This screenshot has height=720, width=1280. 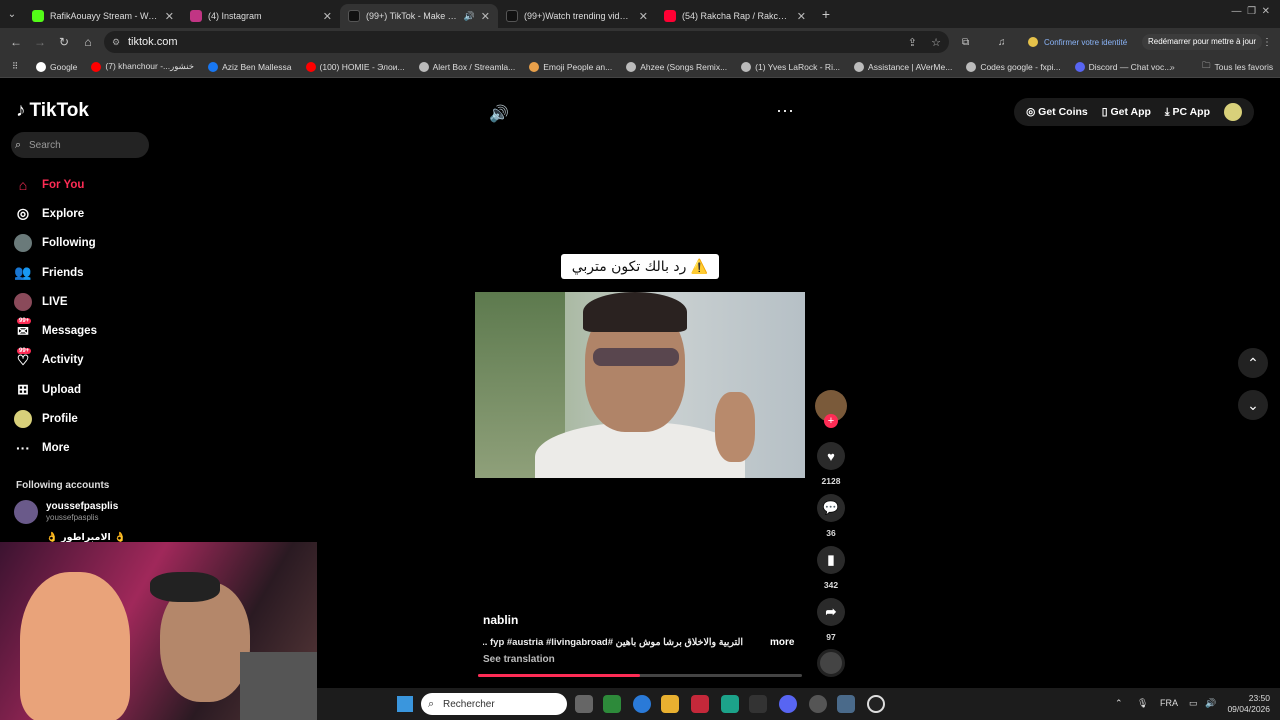 I want to click on save-action: ▮ 342, so click(x=831, y=568).